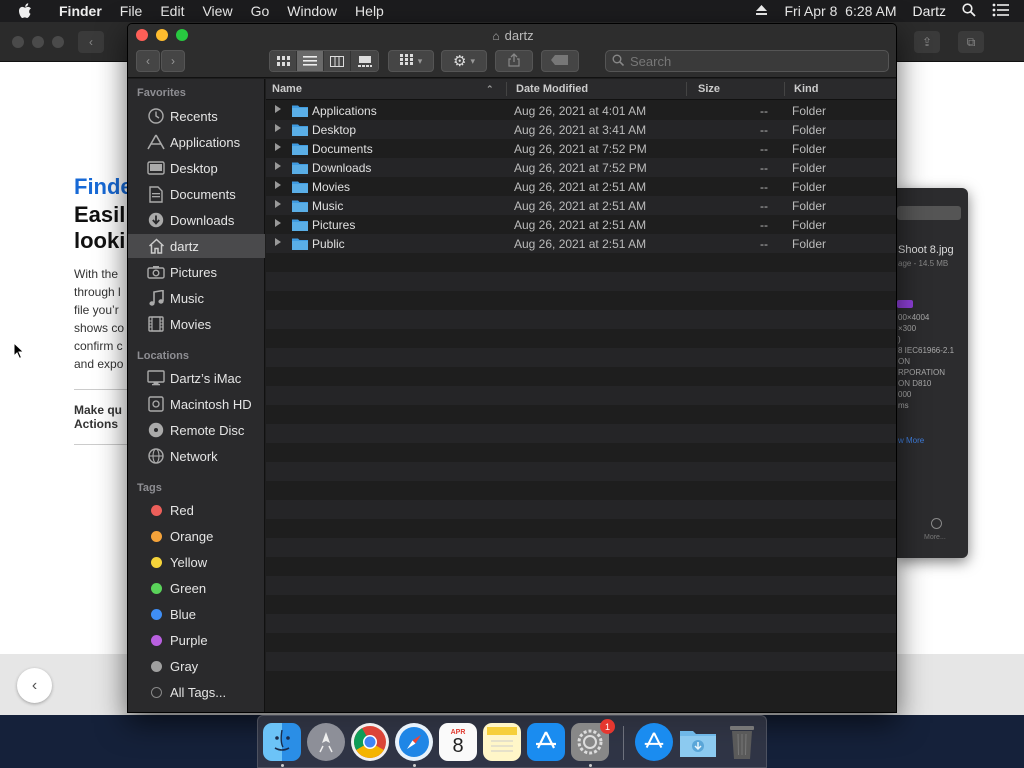 The image size is (1024, 768). I want to click on sidebar-tag-red: Red, so click(196, 510).